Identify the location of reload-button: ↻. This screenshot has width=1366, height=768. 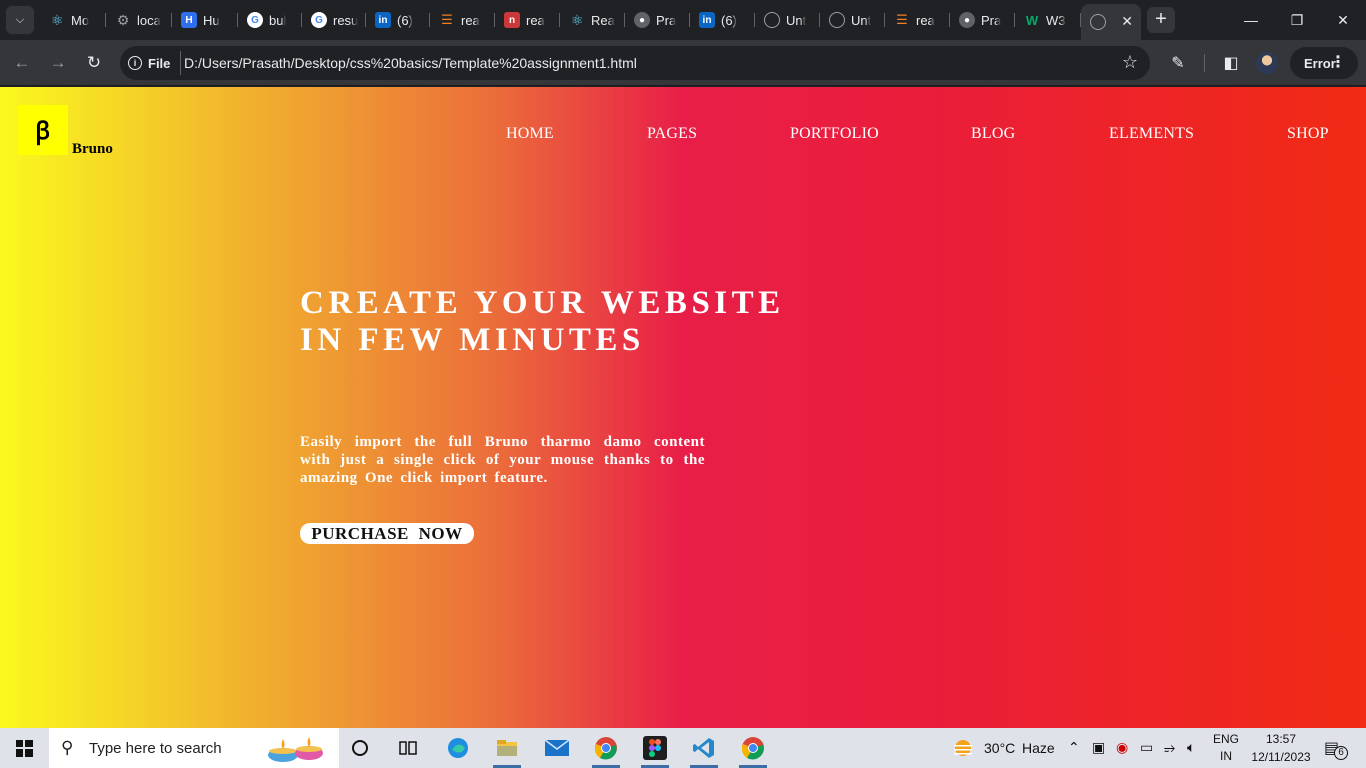
(94, 63).